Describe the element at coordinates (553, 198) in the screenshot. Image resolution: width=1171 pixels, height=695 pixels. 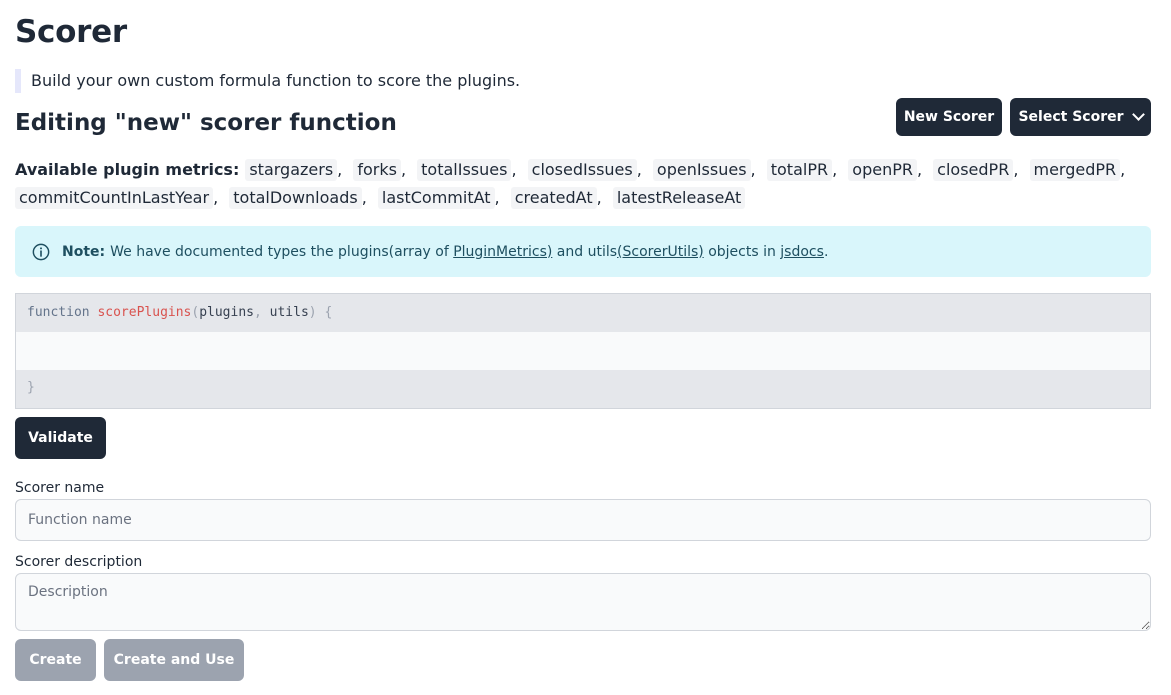
I see `metric-chip: createdAt` at that location.